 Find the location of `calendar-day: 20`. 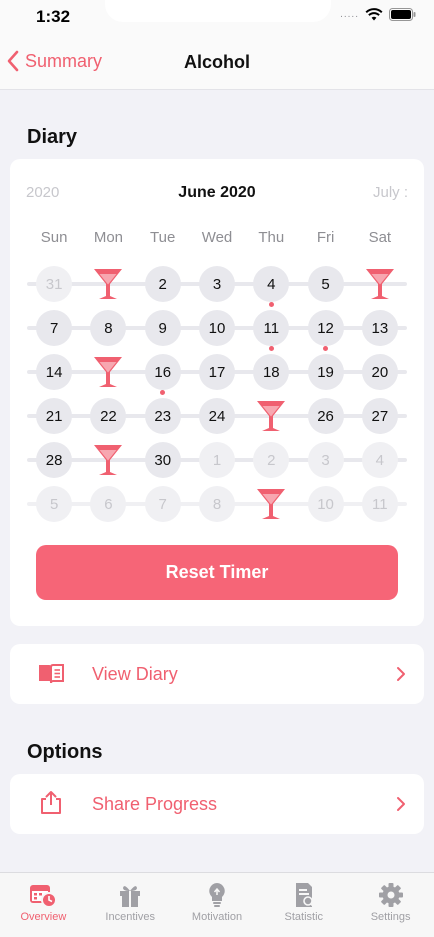

calendar-day: 20 is located at coordinates (380, 373).